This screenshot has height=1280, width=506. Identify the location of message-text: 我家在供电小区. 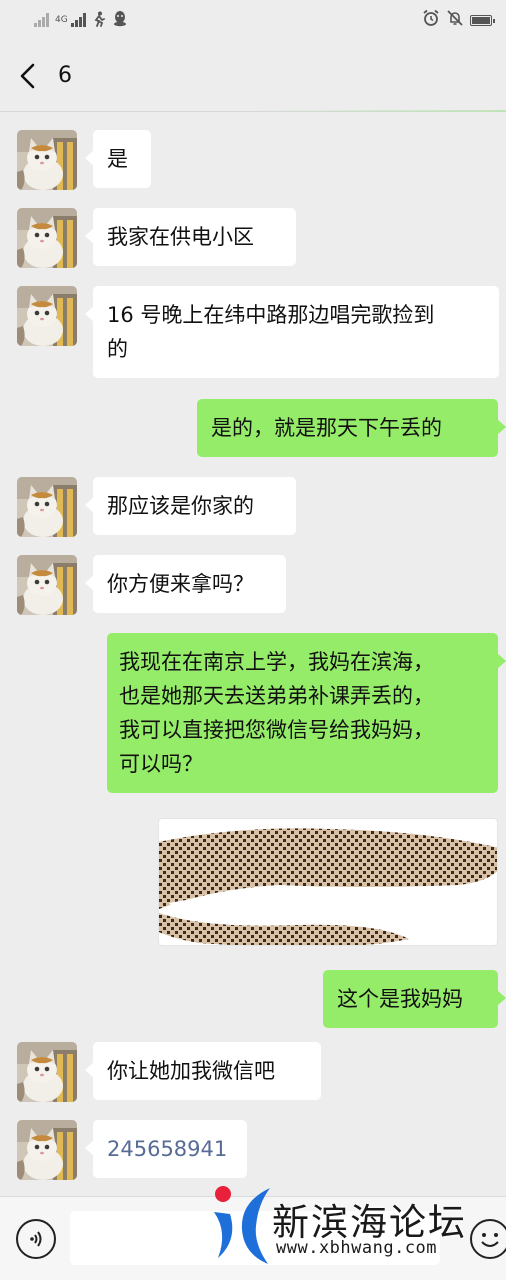
(180, 237).